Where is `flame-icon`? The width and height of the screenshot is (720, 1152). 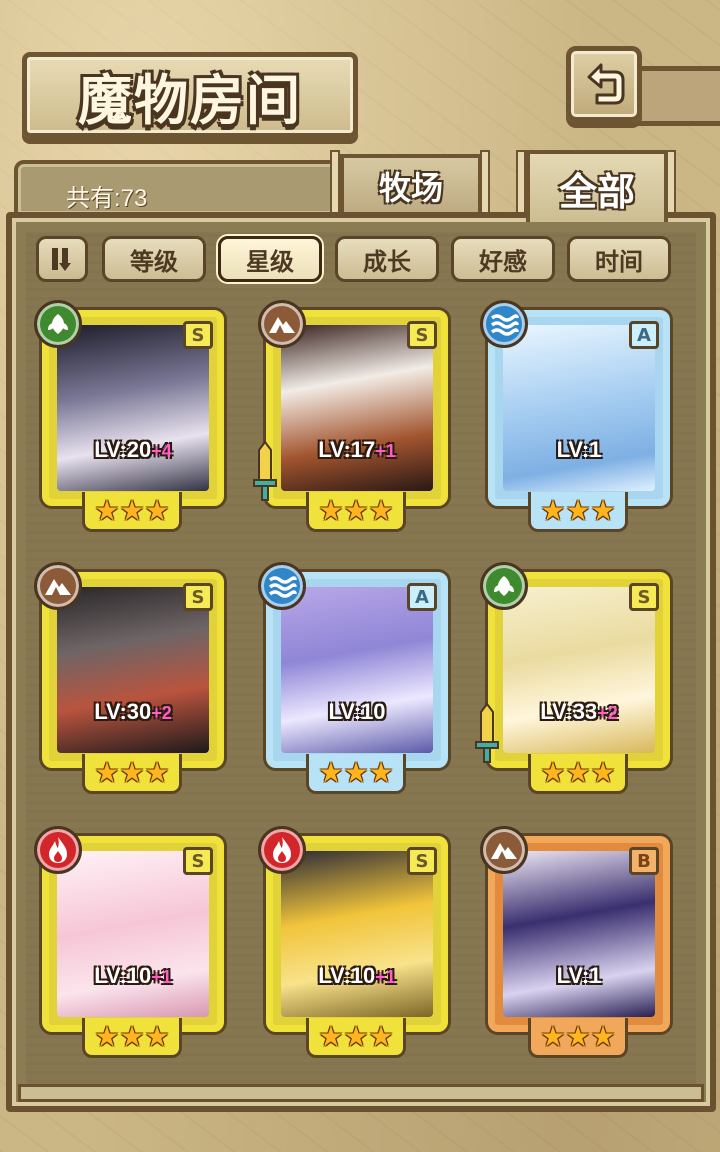 flame-icon is located at coordinates (58, 850).